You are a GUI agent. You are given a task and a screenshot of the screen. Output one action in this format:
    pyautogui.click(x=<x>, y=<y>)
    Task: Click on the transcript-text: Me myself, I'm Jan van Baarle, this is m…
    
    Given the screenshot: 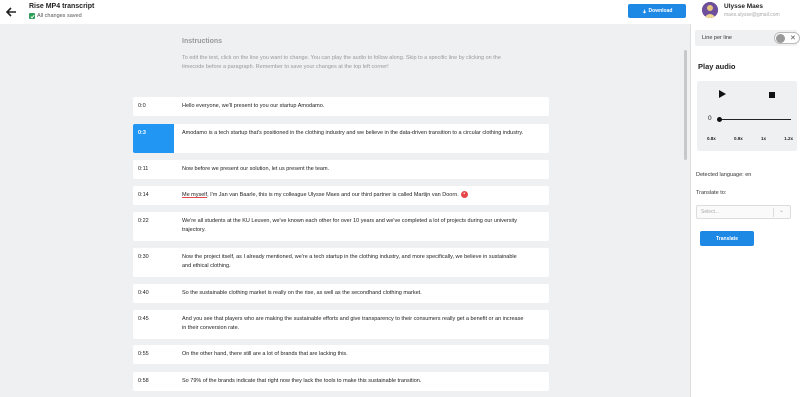 What is the action you would take?
    pyautogui.click(x=349, y=195)
    